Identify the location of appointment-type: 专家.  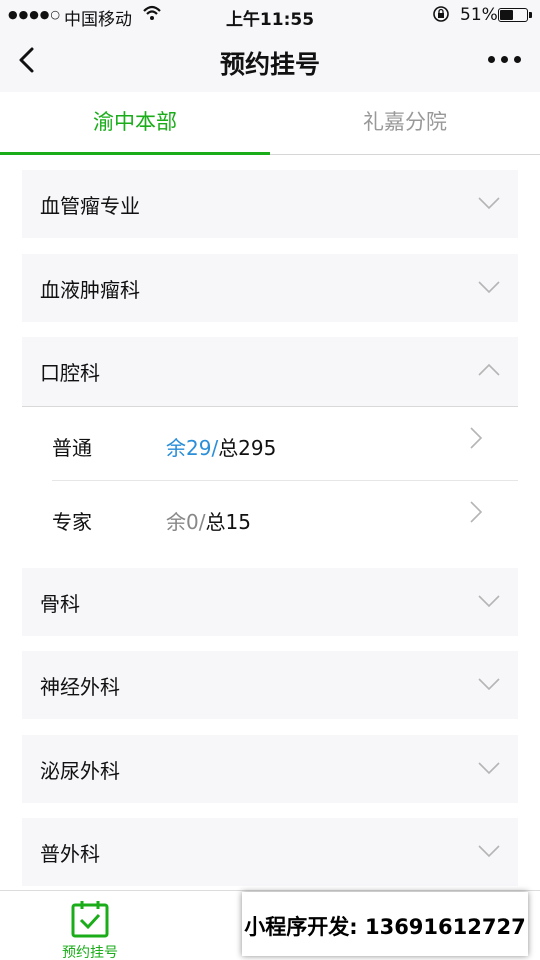
(72, 522).